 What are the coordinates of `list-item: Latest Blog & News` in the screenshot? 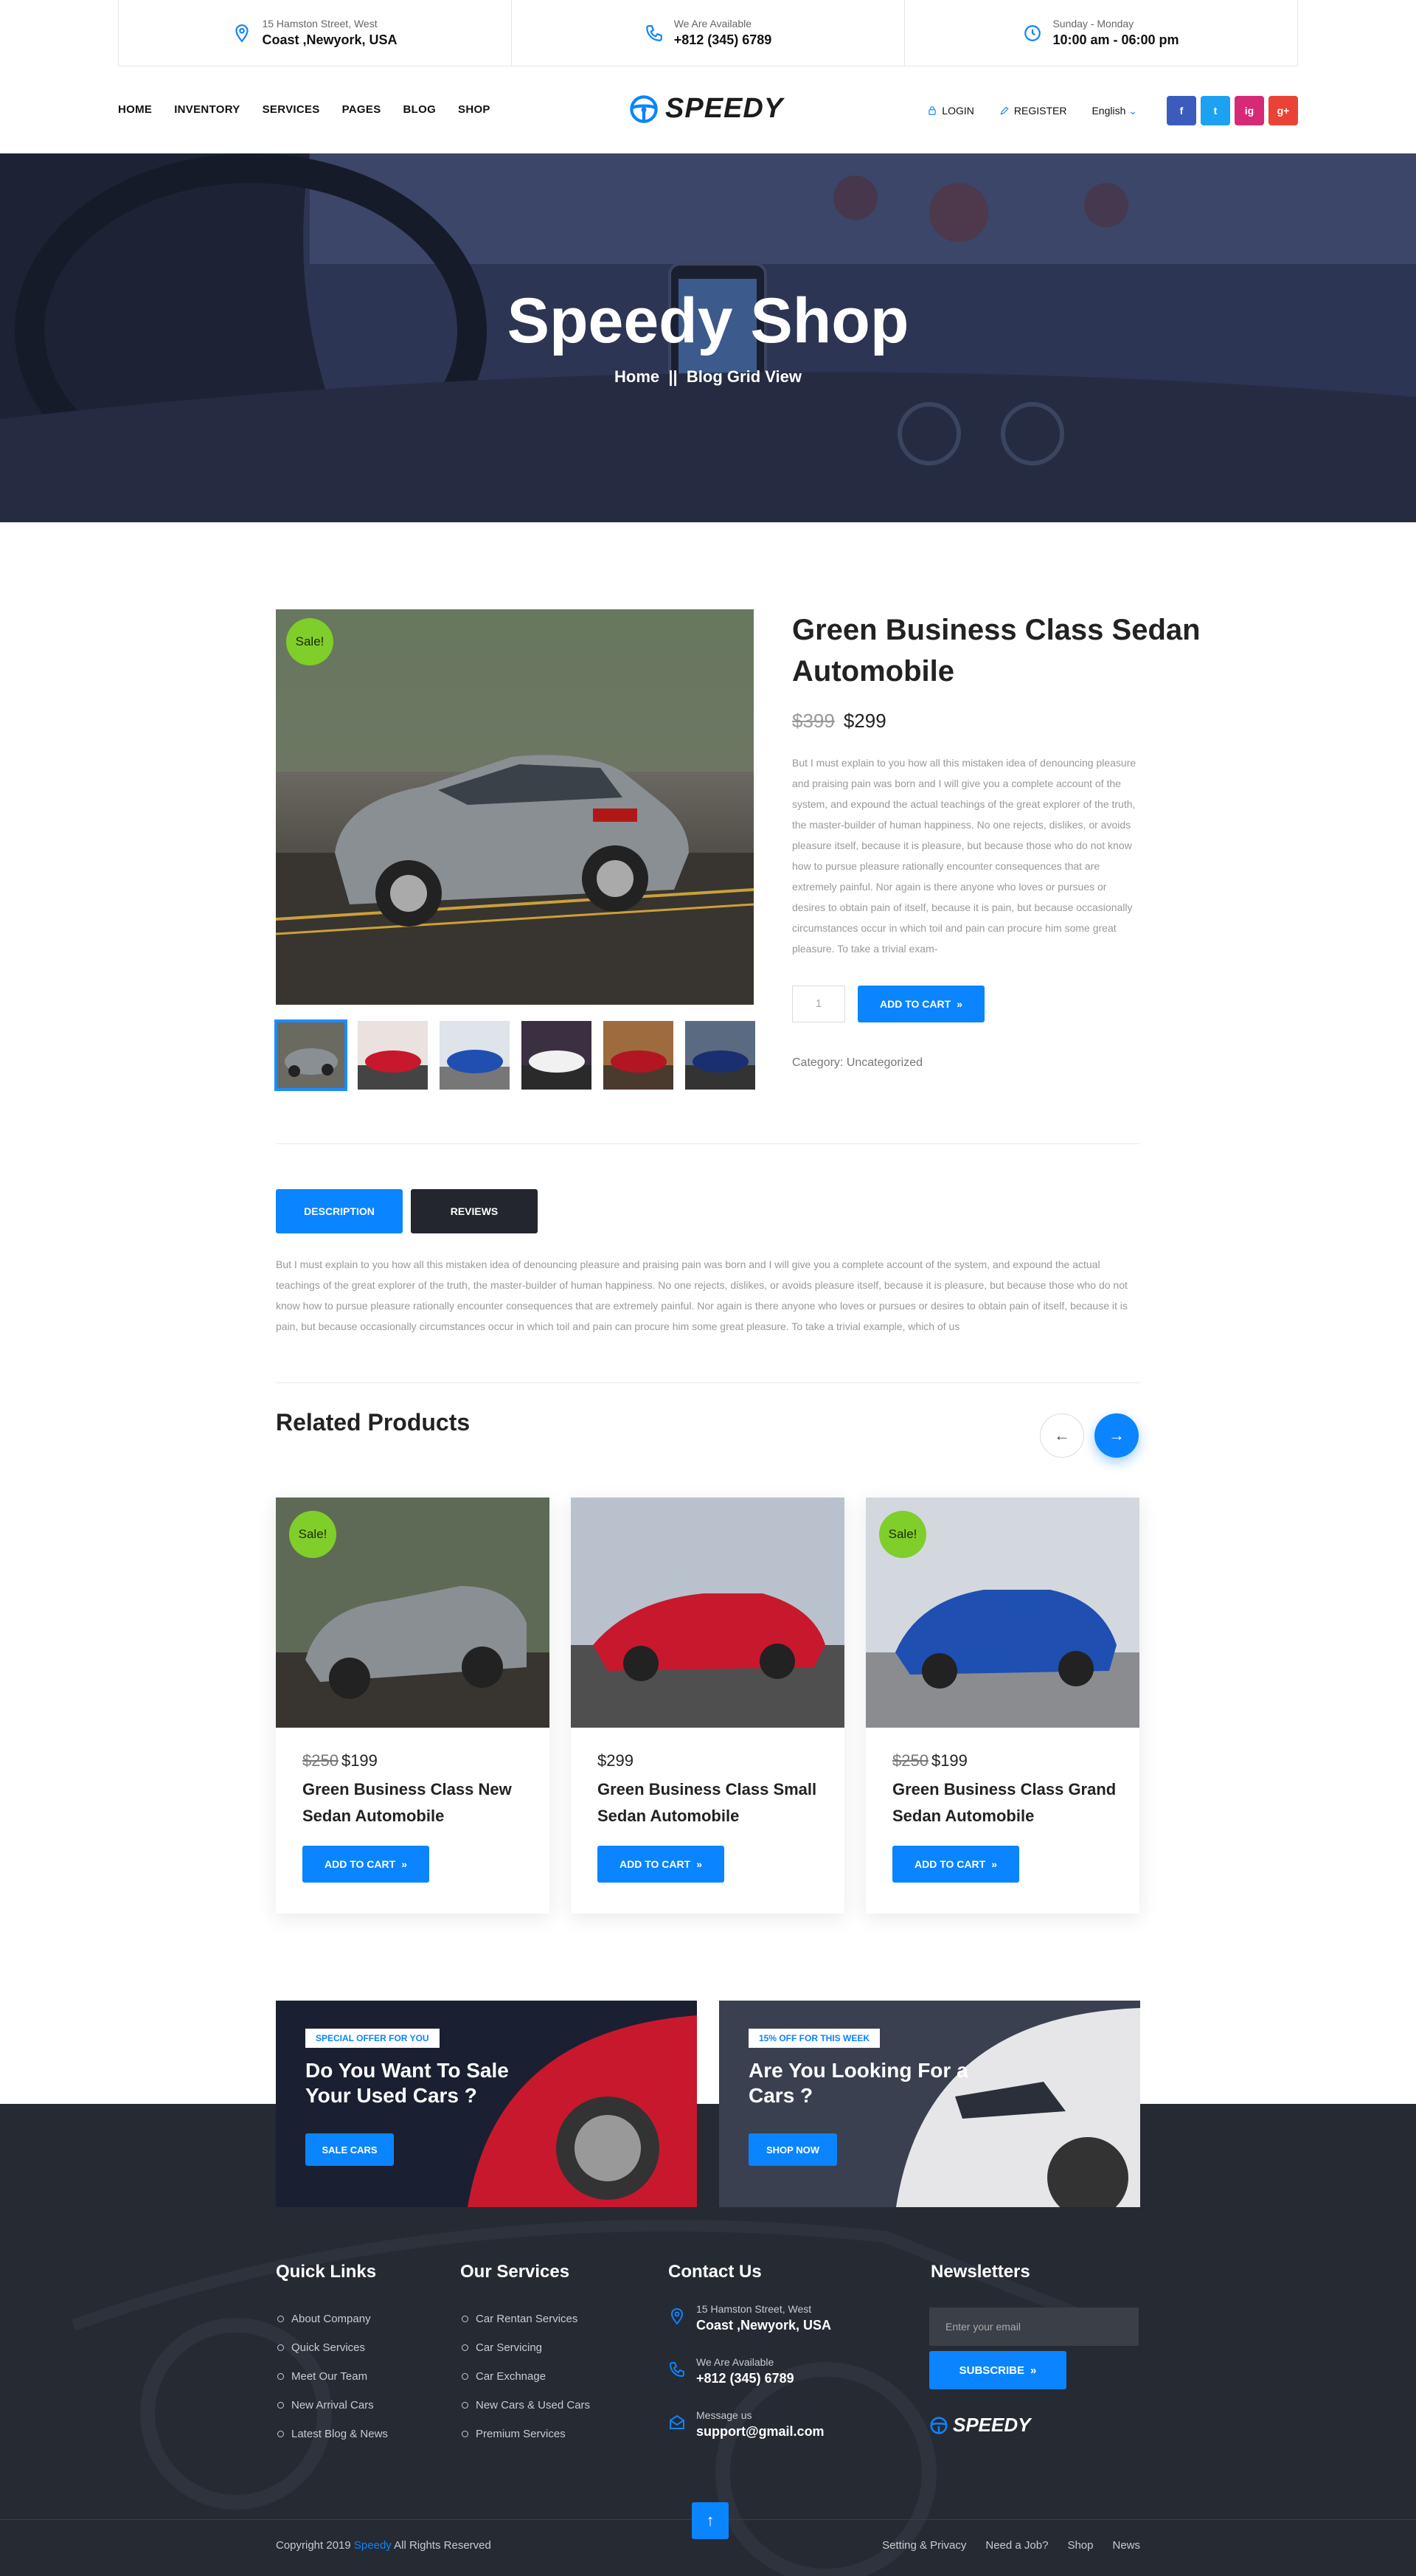 It's located at (332, 2434).